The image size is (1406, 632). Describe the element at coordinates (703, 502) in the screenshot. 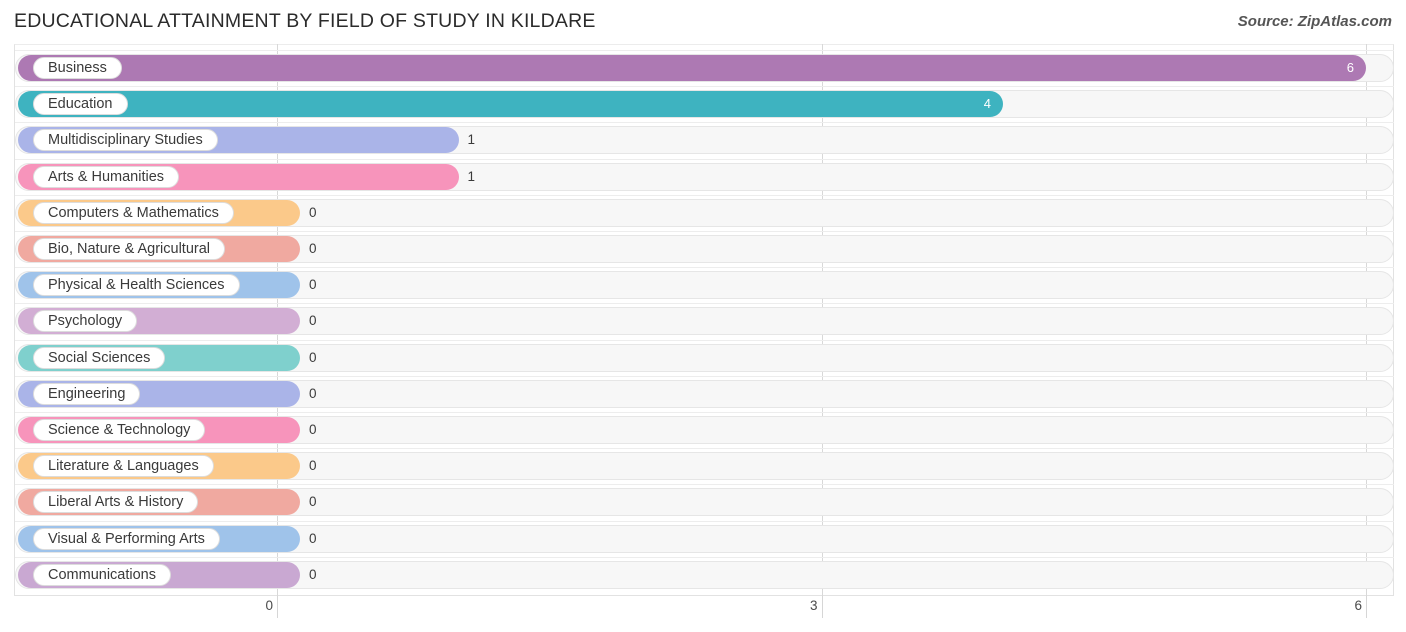

I see `bar-row: 0 Liberal Arts & History` at that location.